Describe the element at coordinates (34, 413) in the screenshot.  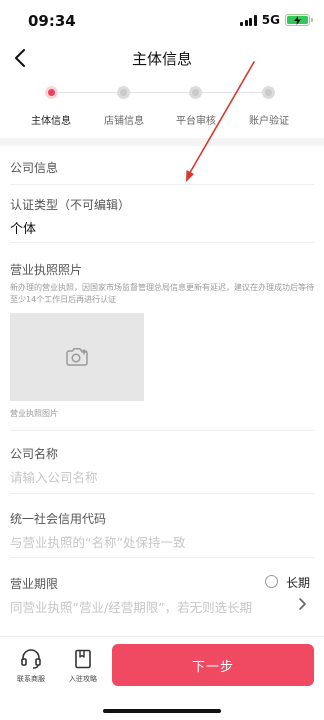
I see `license-upload-caption: 营业执照图片` at that location.